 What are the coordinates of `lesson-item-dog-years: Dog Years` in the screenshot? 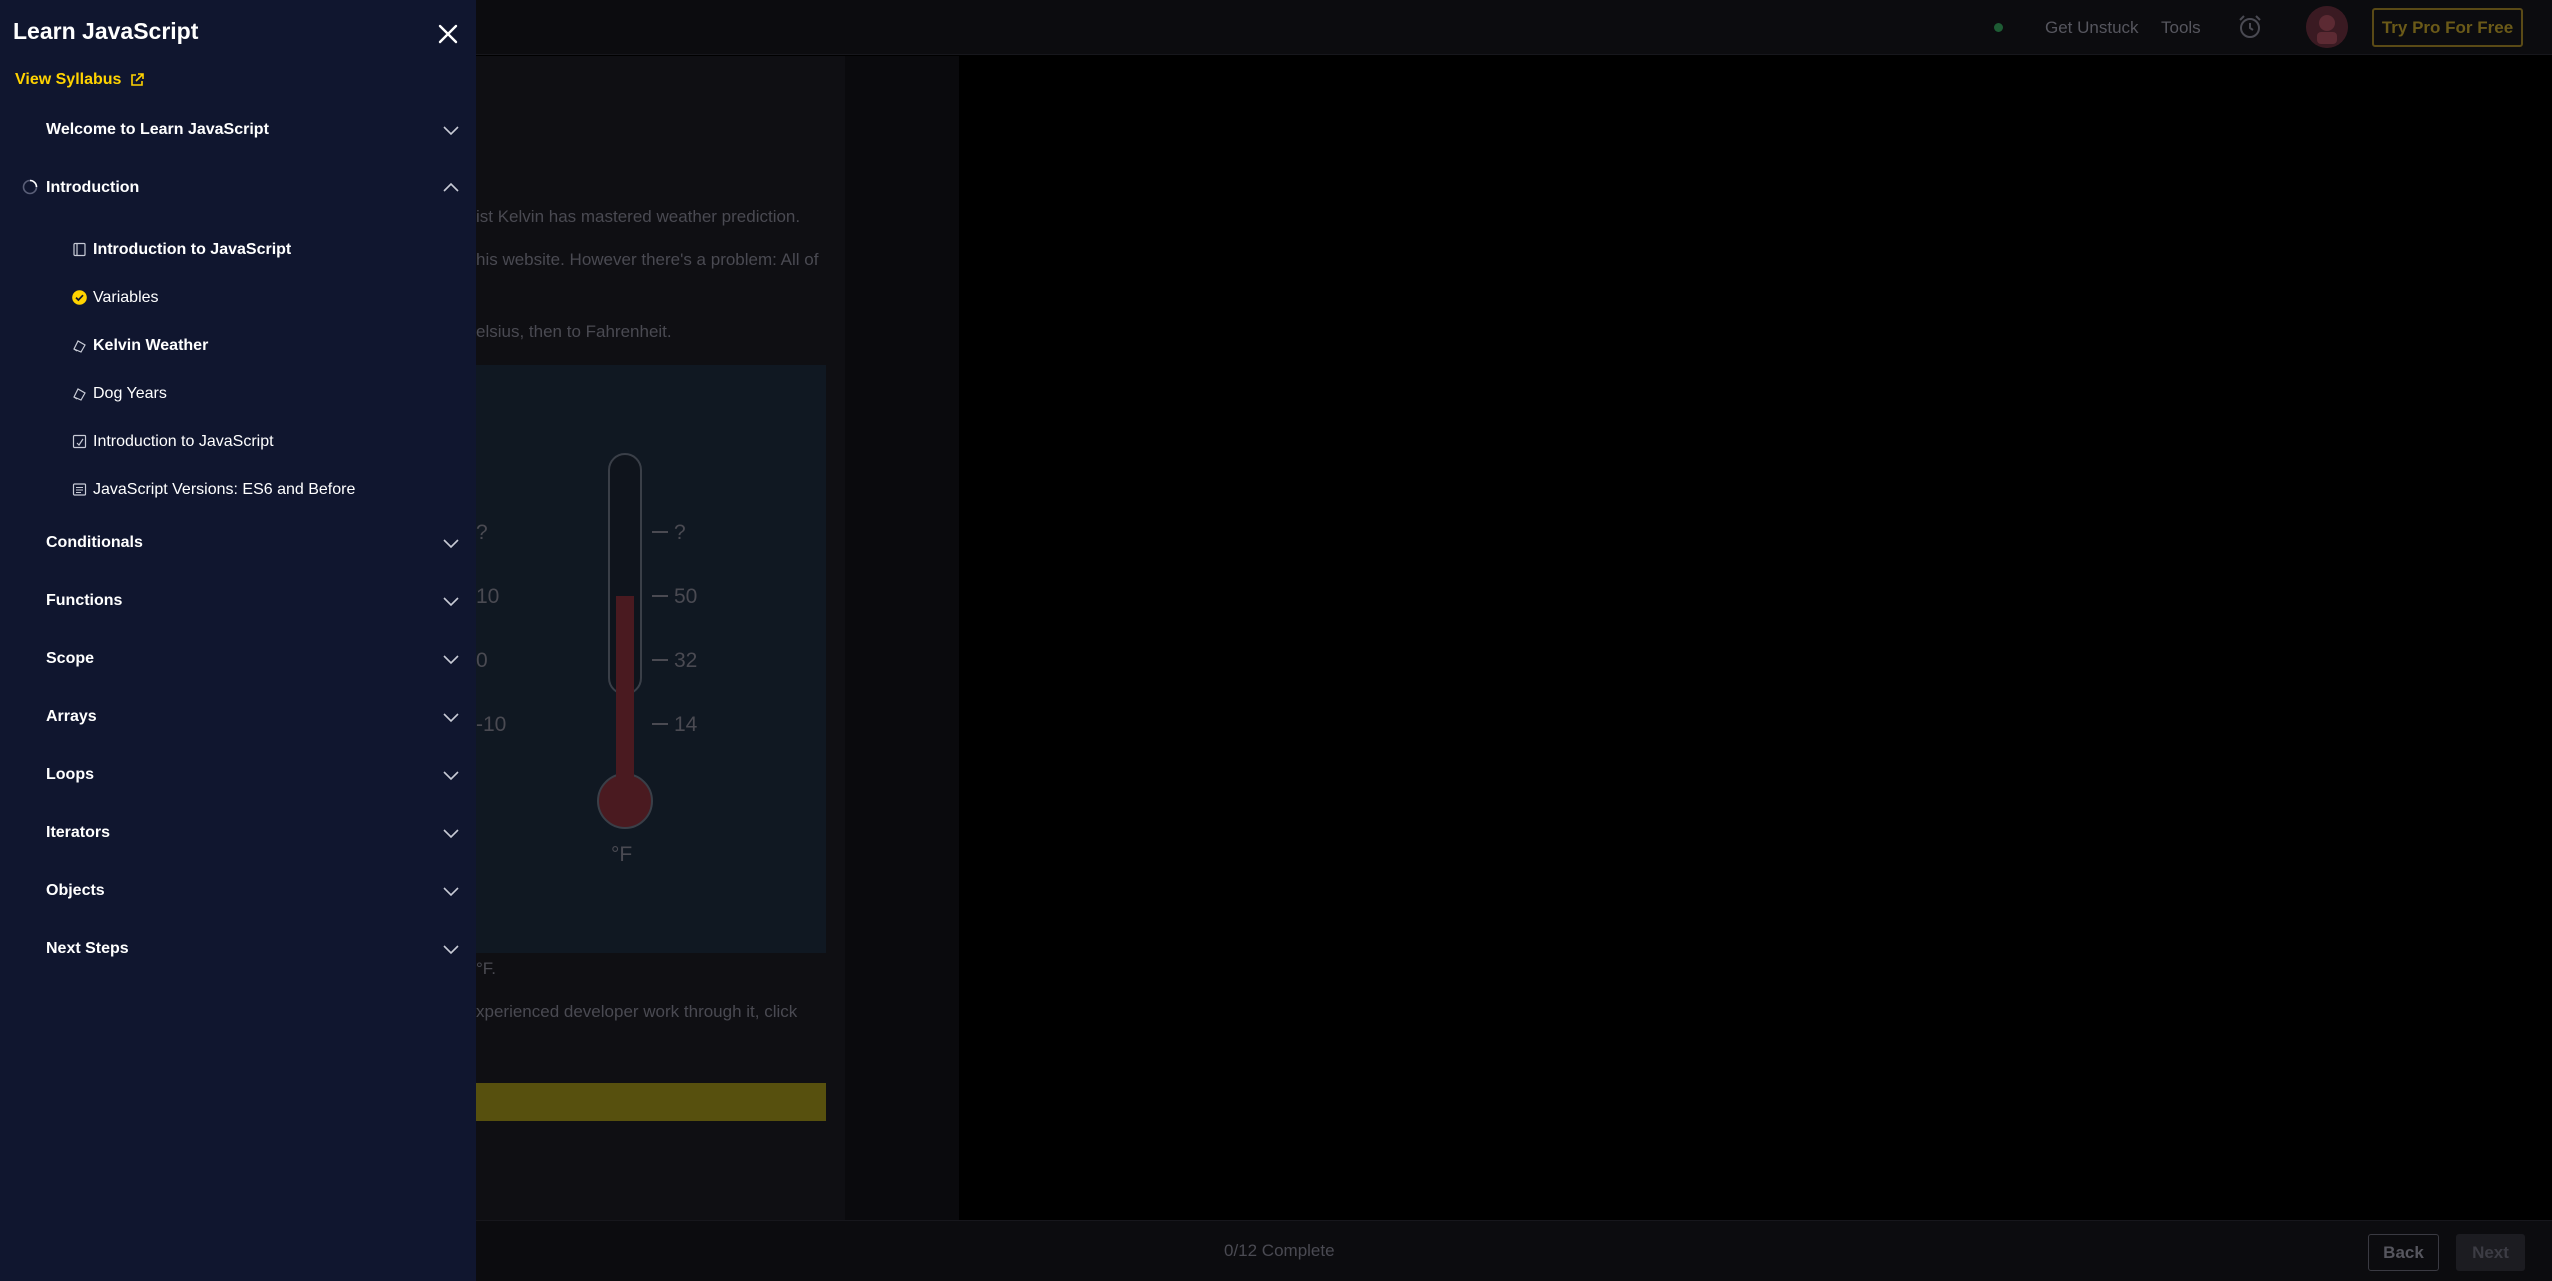 It's located at (238, 394).